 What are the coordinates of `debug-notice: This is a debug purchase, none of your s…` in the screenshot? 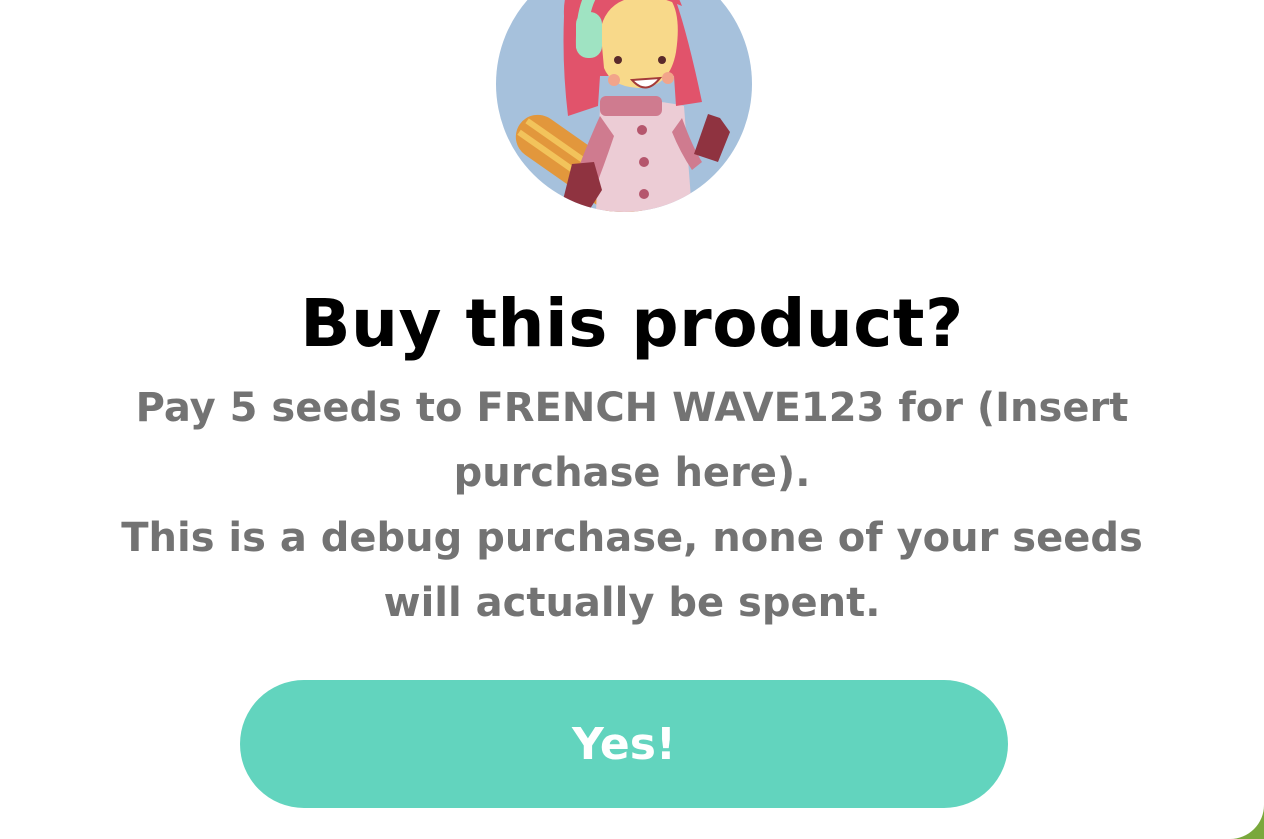 It's located at (632, 570).